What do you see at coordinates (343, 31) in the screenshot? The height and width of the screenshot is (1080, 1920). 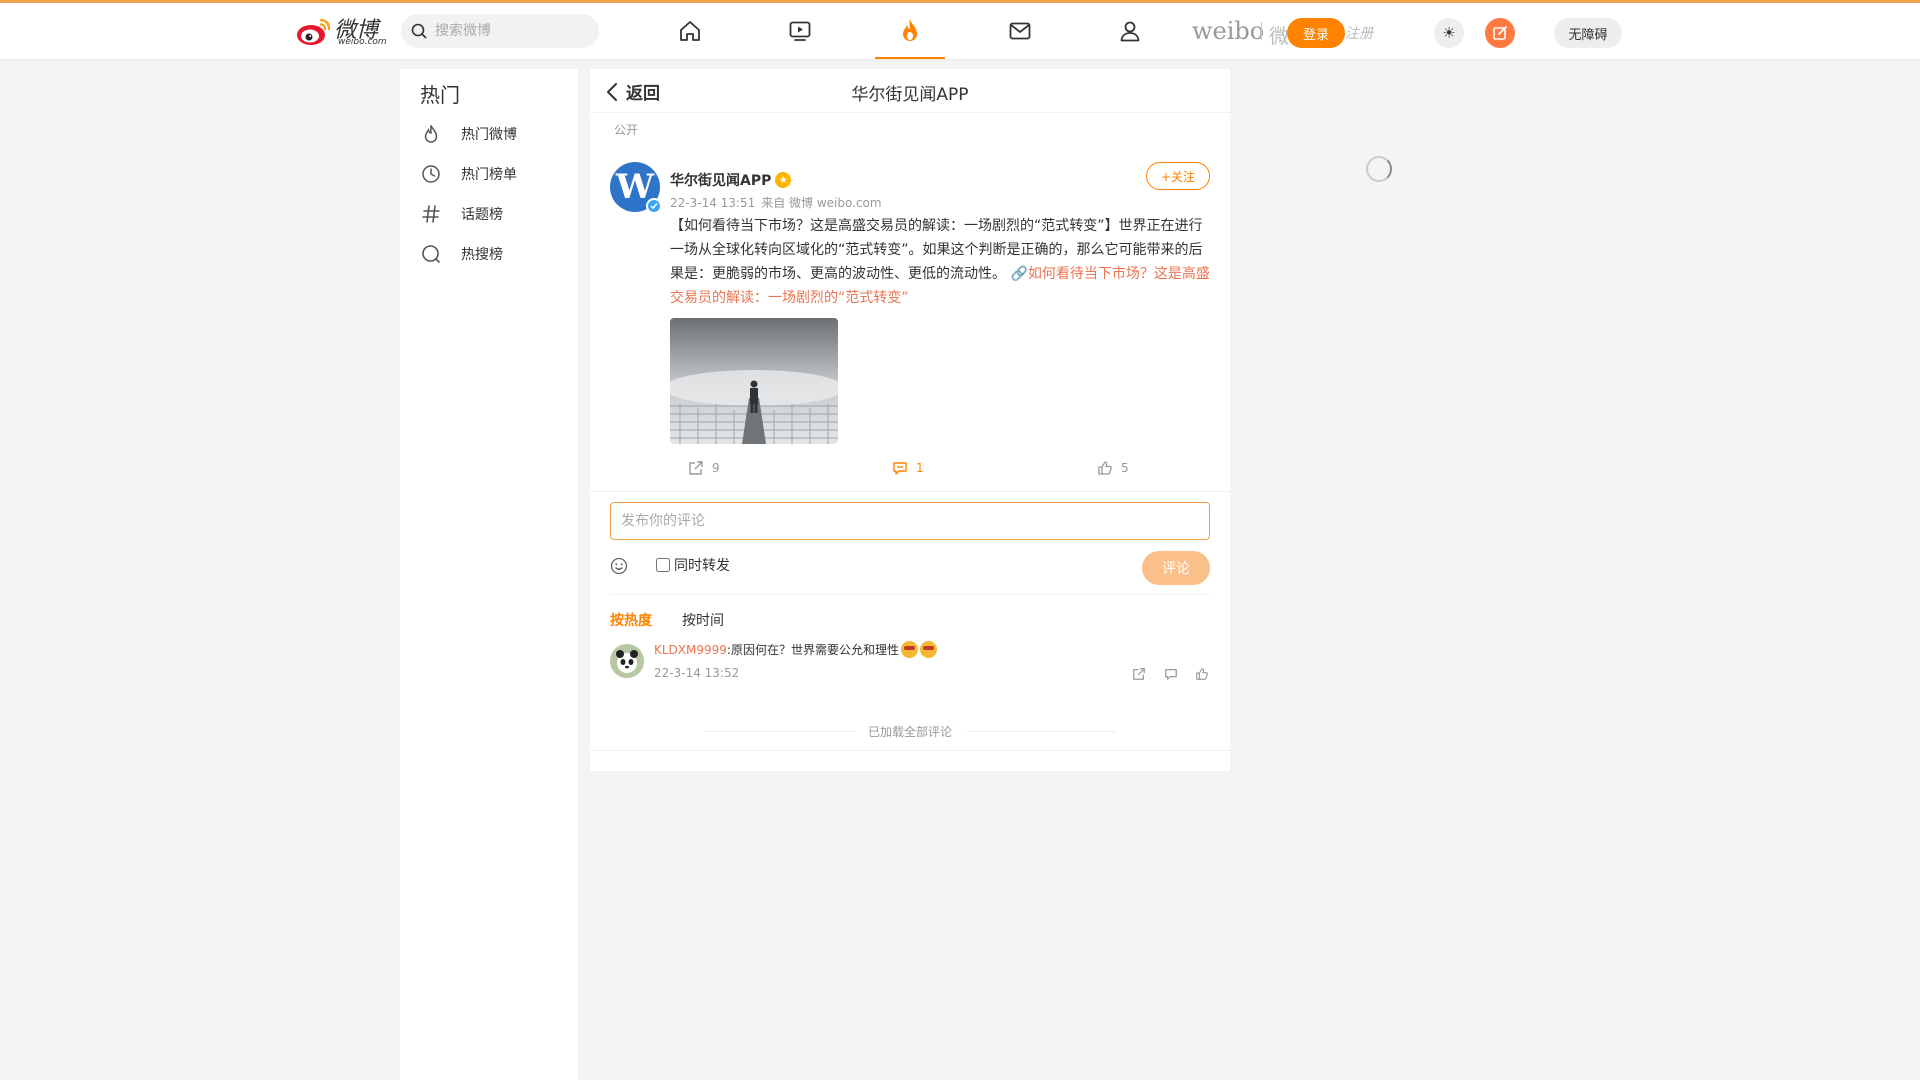 I see `weibo-logo: 微博 weibo.com` at bounding box center [343, 31].